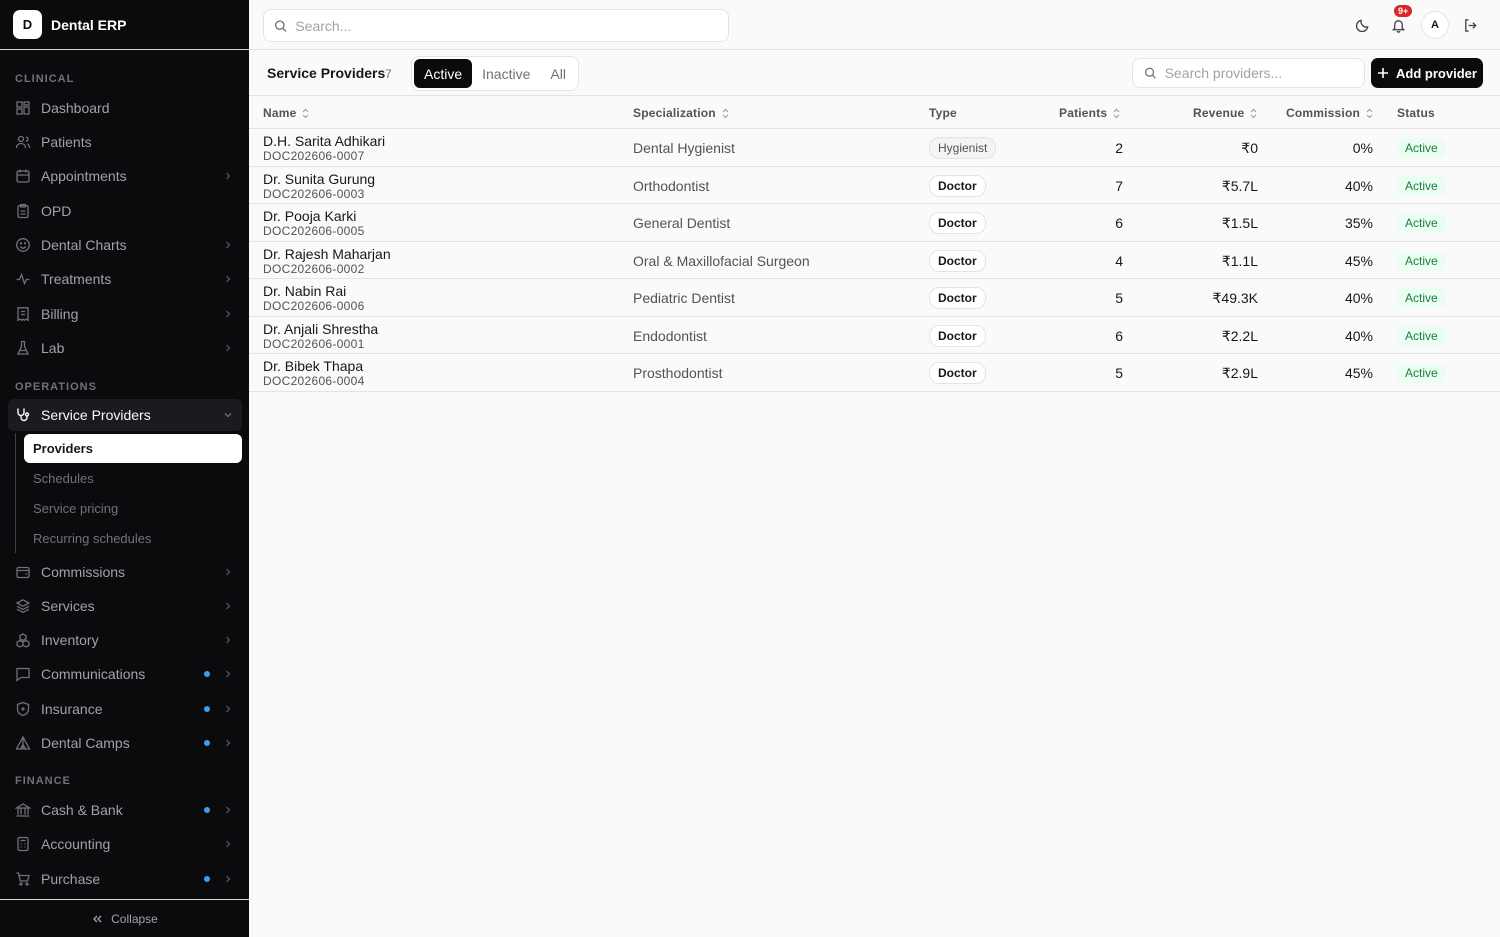 The image size is (1500, 937). I want to click on sidebar-subitem-schedules: Schedules, so click(133, 478).